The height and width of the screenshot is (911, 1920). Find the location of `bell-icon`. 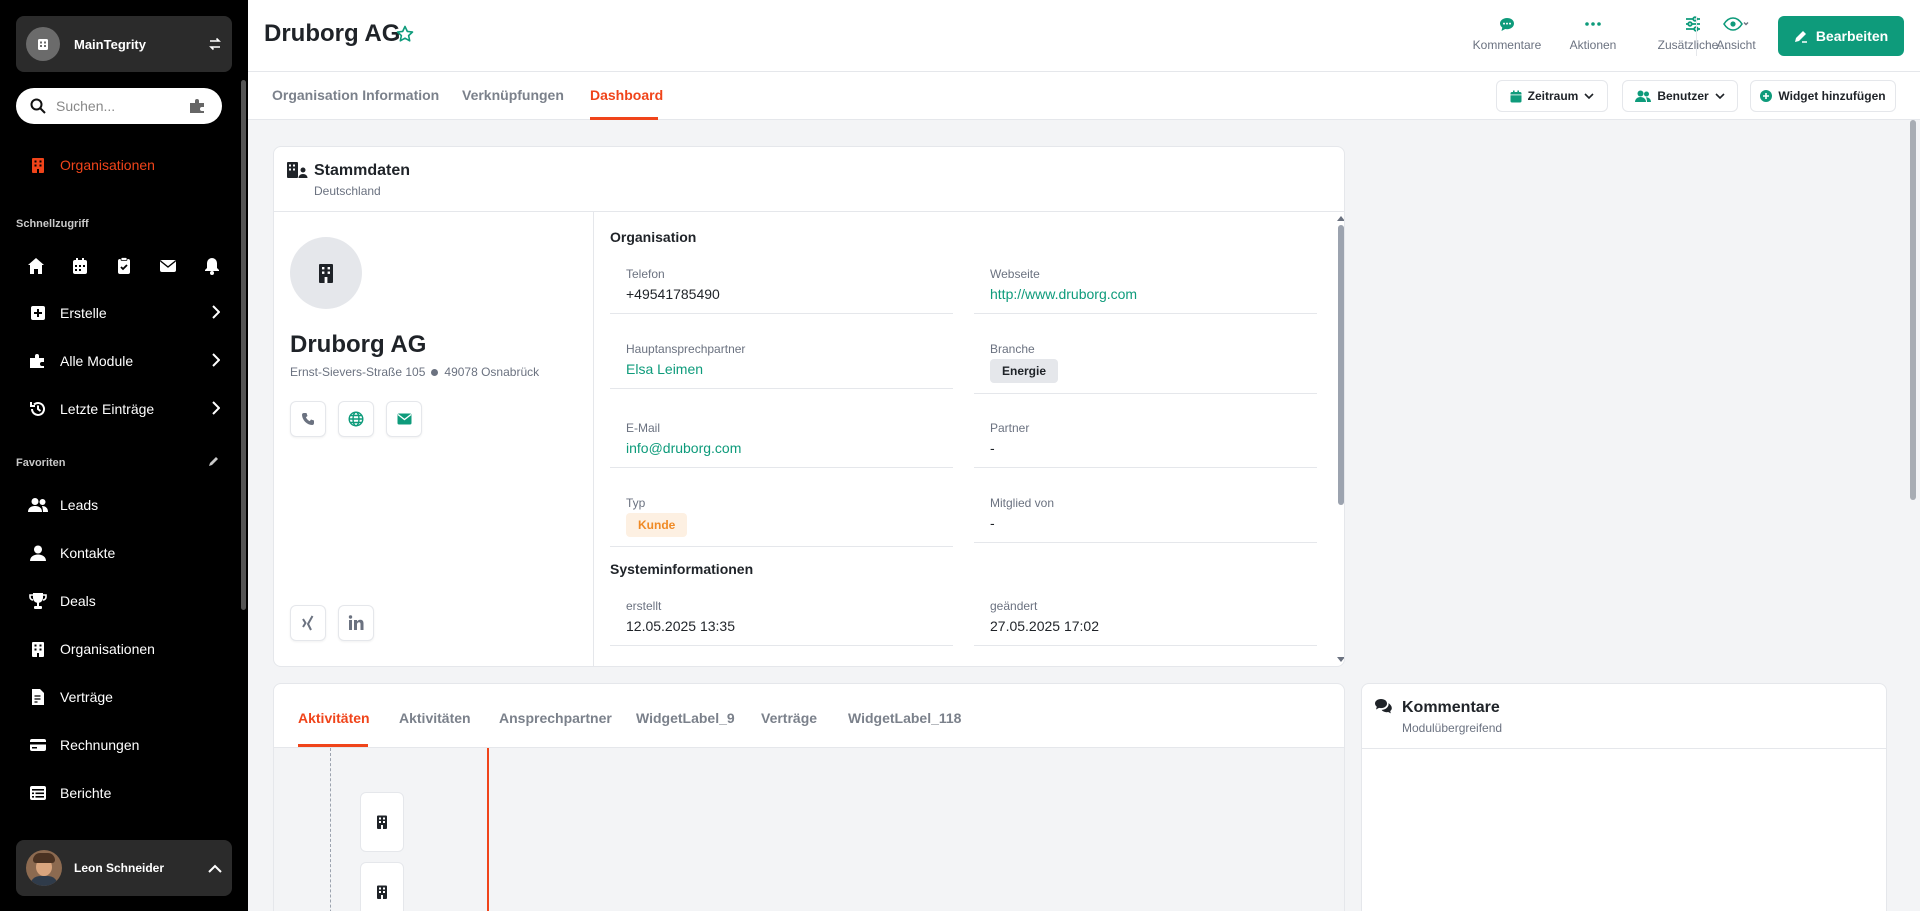

bell-icon is located at coordinates (212, 266).